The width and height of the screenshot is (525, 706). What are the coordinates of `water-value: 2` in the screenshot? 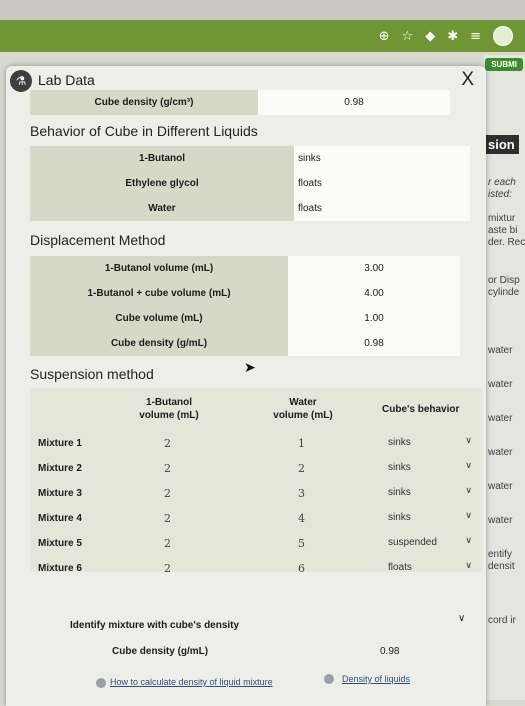 It's located at (301, 468).